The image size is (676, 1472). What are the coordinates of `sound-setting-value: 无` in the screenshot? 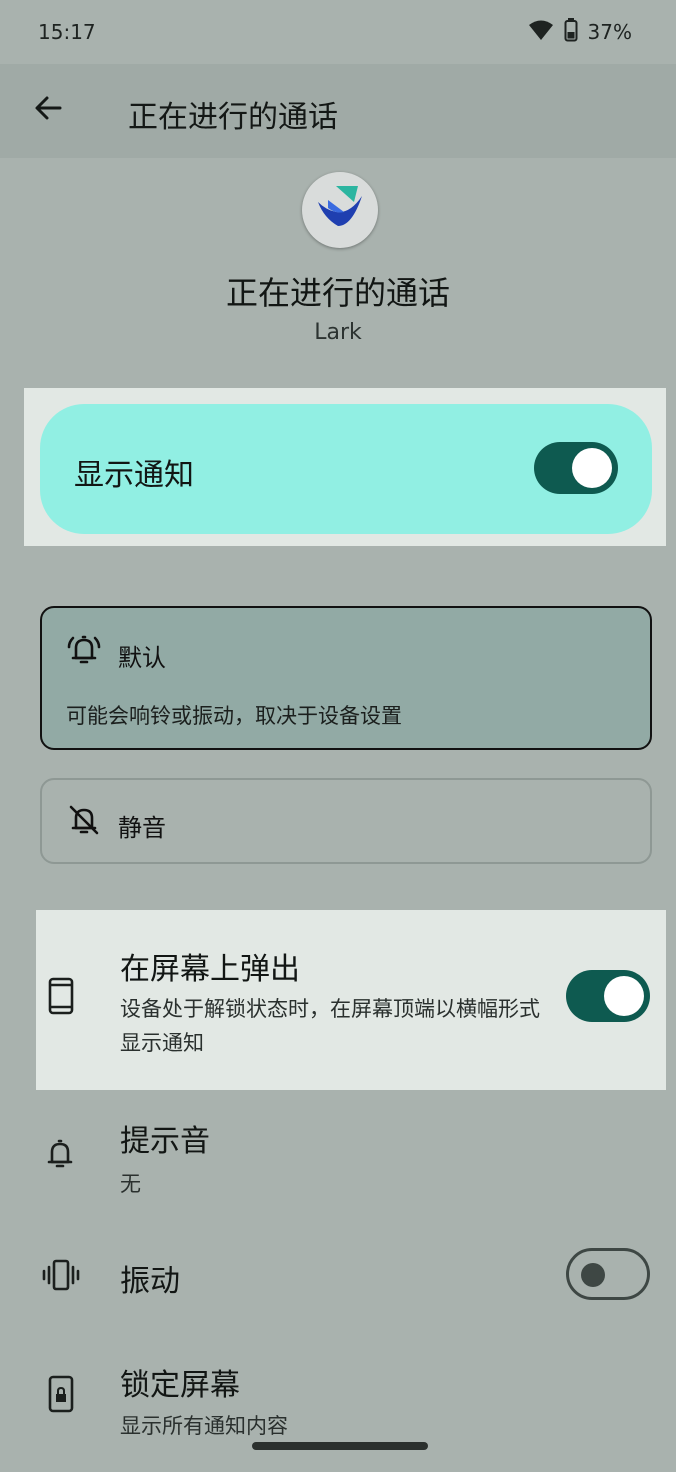 It's located at (130, 1184).